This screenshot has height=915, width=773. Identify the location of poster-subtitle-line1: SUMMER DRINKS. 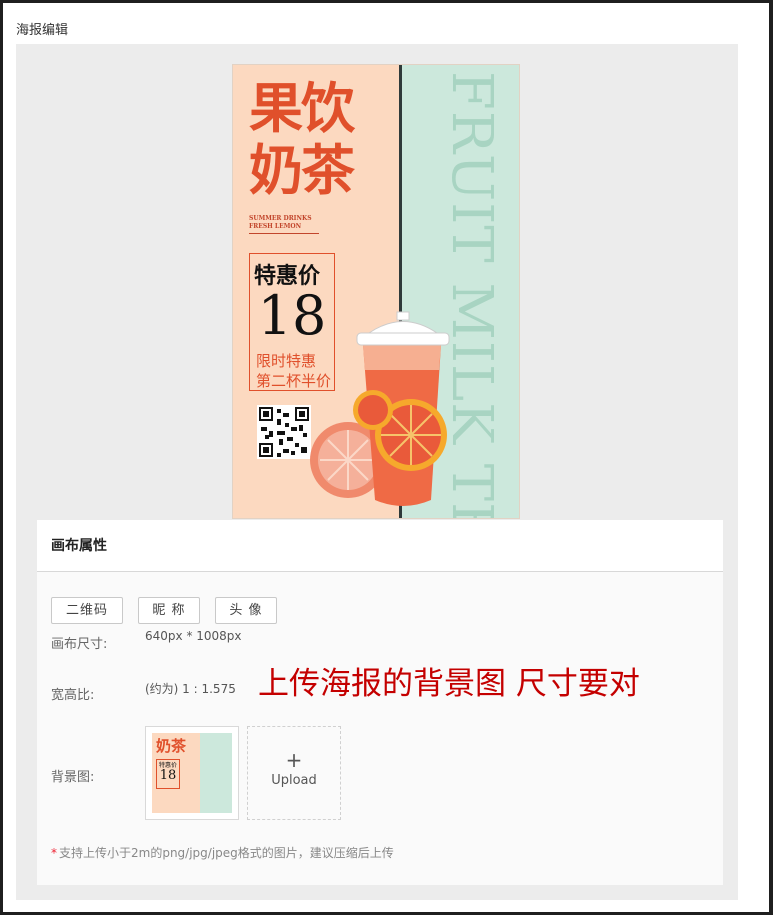
(280, 218).